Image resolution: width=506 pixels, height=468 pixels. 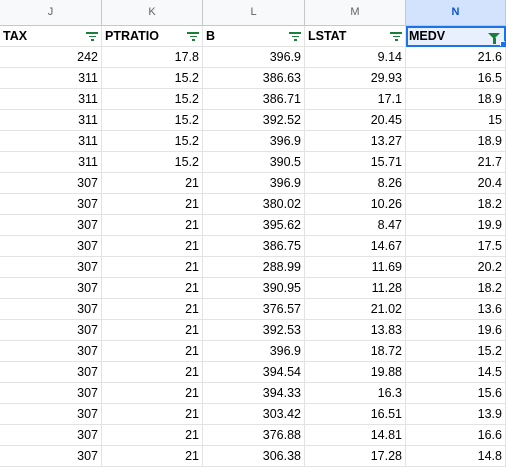 What do you see at coordinates (456, 456) in the screenshot?
I see `cell-medv: 14.8` at bounding box center [456, 456].